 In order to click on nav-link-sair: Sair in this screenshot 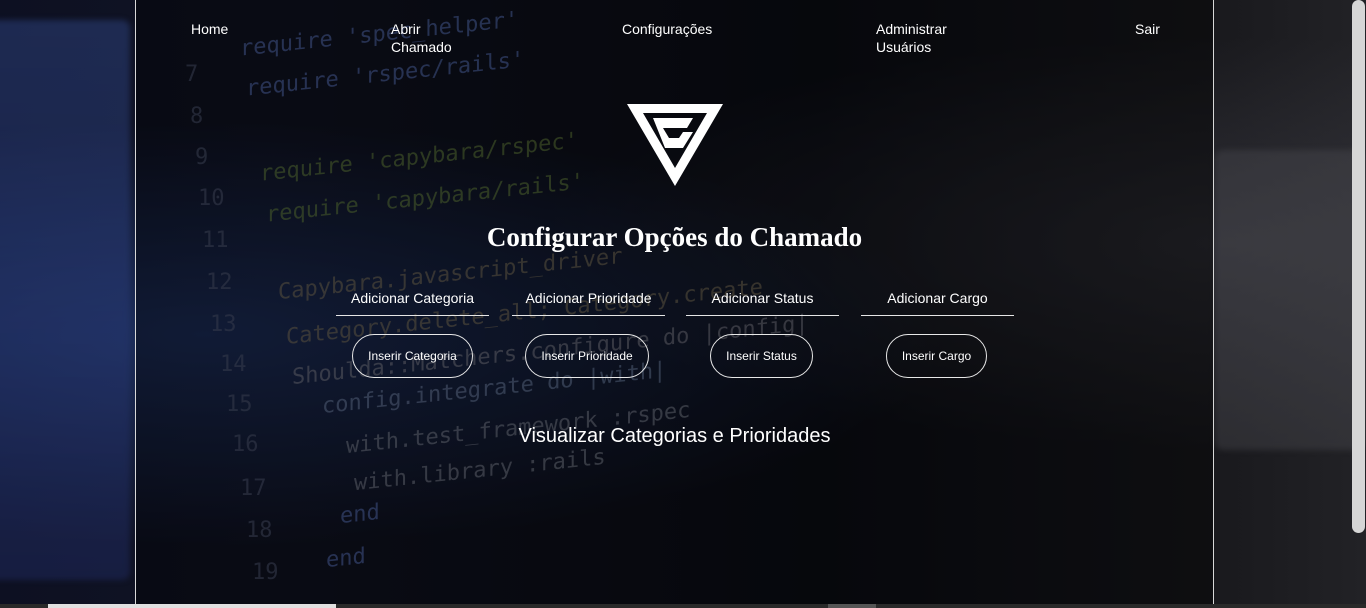, I will do `click(1147, 29)`.